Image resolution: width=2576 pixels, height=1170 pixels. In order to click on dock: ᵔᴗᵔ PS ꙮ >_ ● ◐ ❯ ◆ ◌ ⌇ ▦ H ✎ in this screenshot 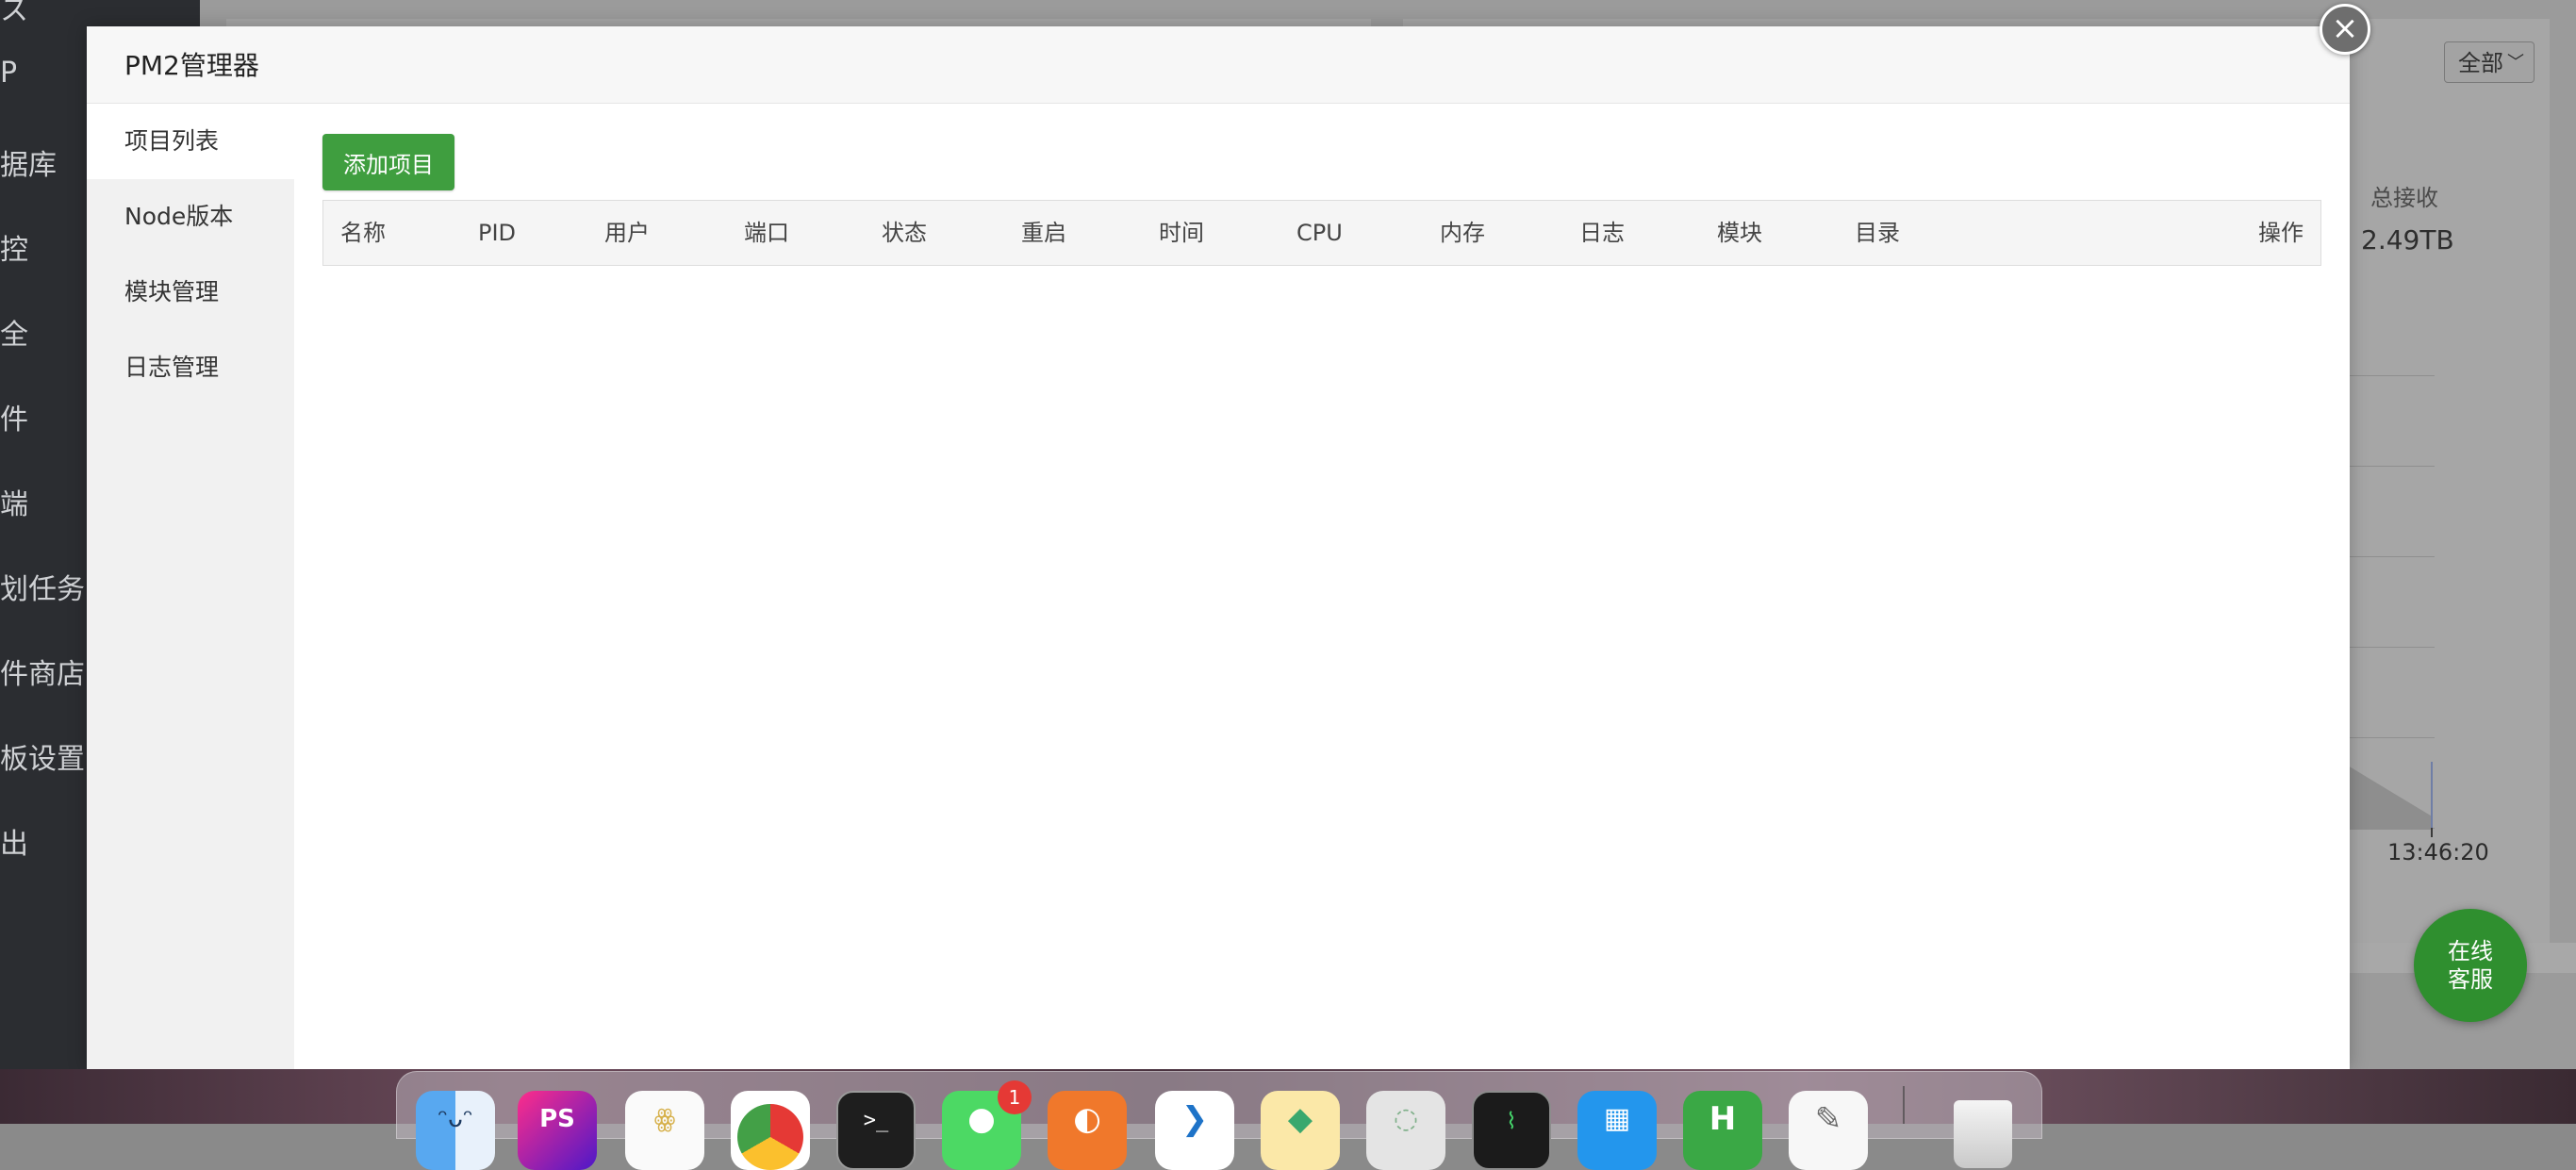, I will do `click(1219, 1120)`.